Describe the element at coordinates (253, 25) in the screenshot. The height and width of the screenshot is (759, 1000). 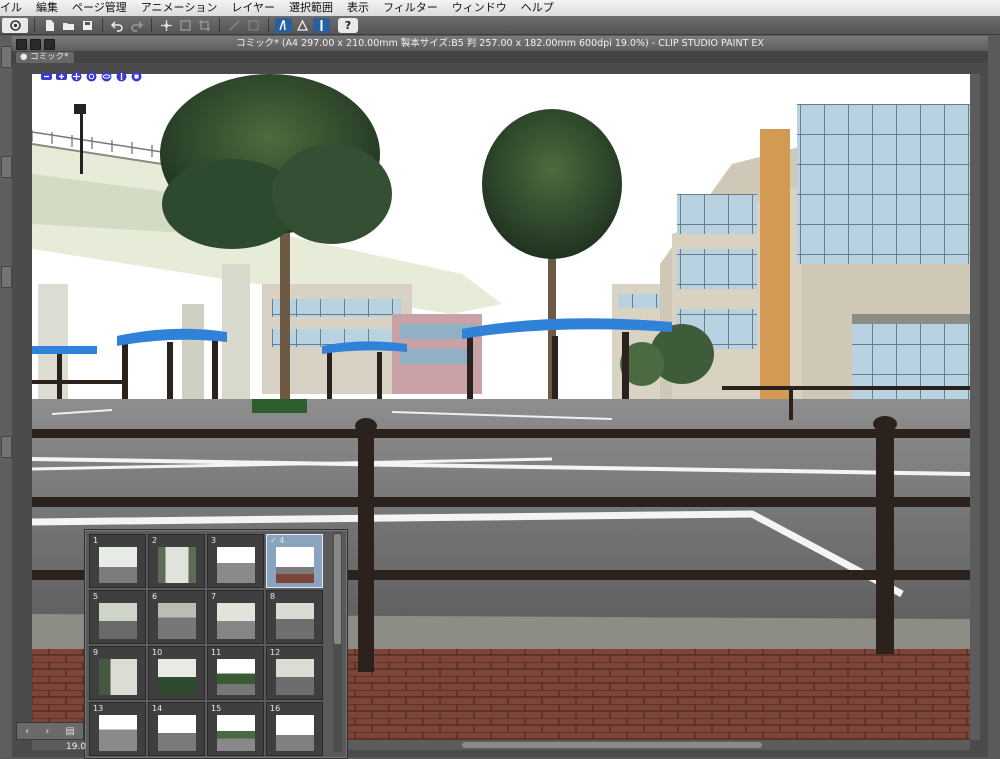
I see `ruler-snap-icon` at that location.